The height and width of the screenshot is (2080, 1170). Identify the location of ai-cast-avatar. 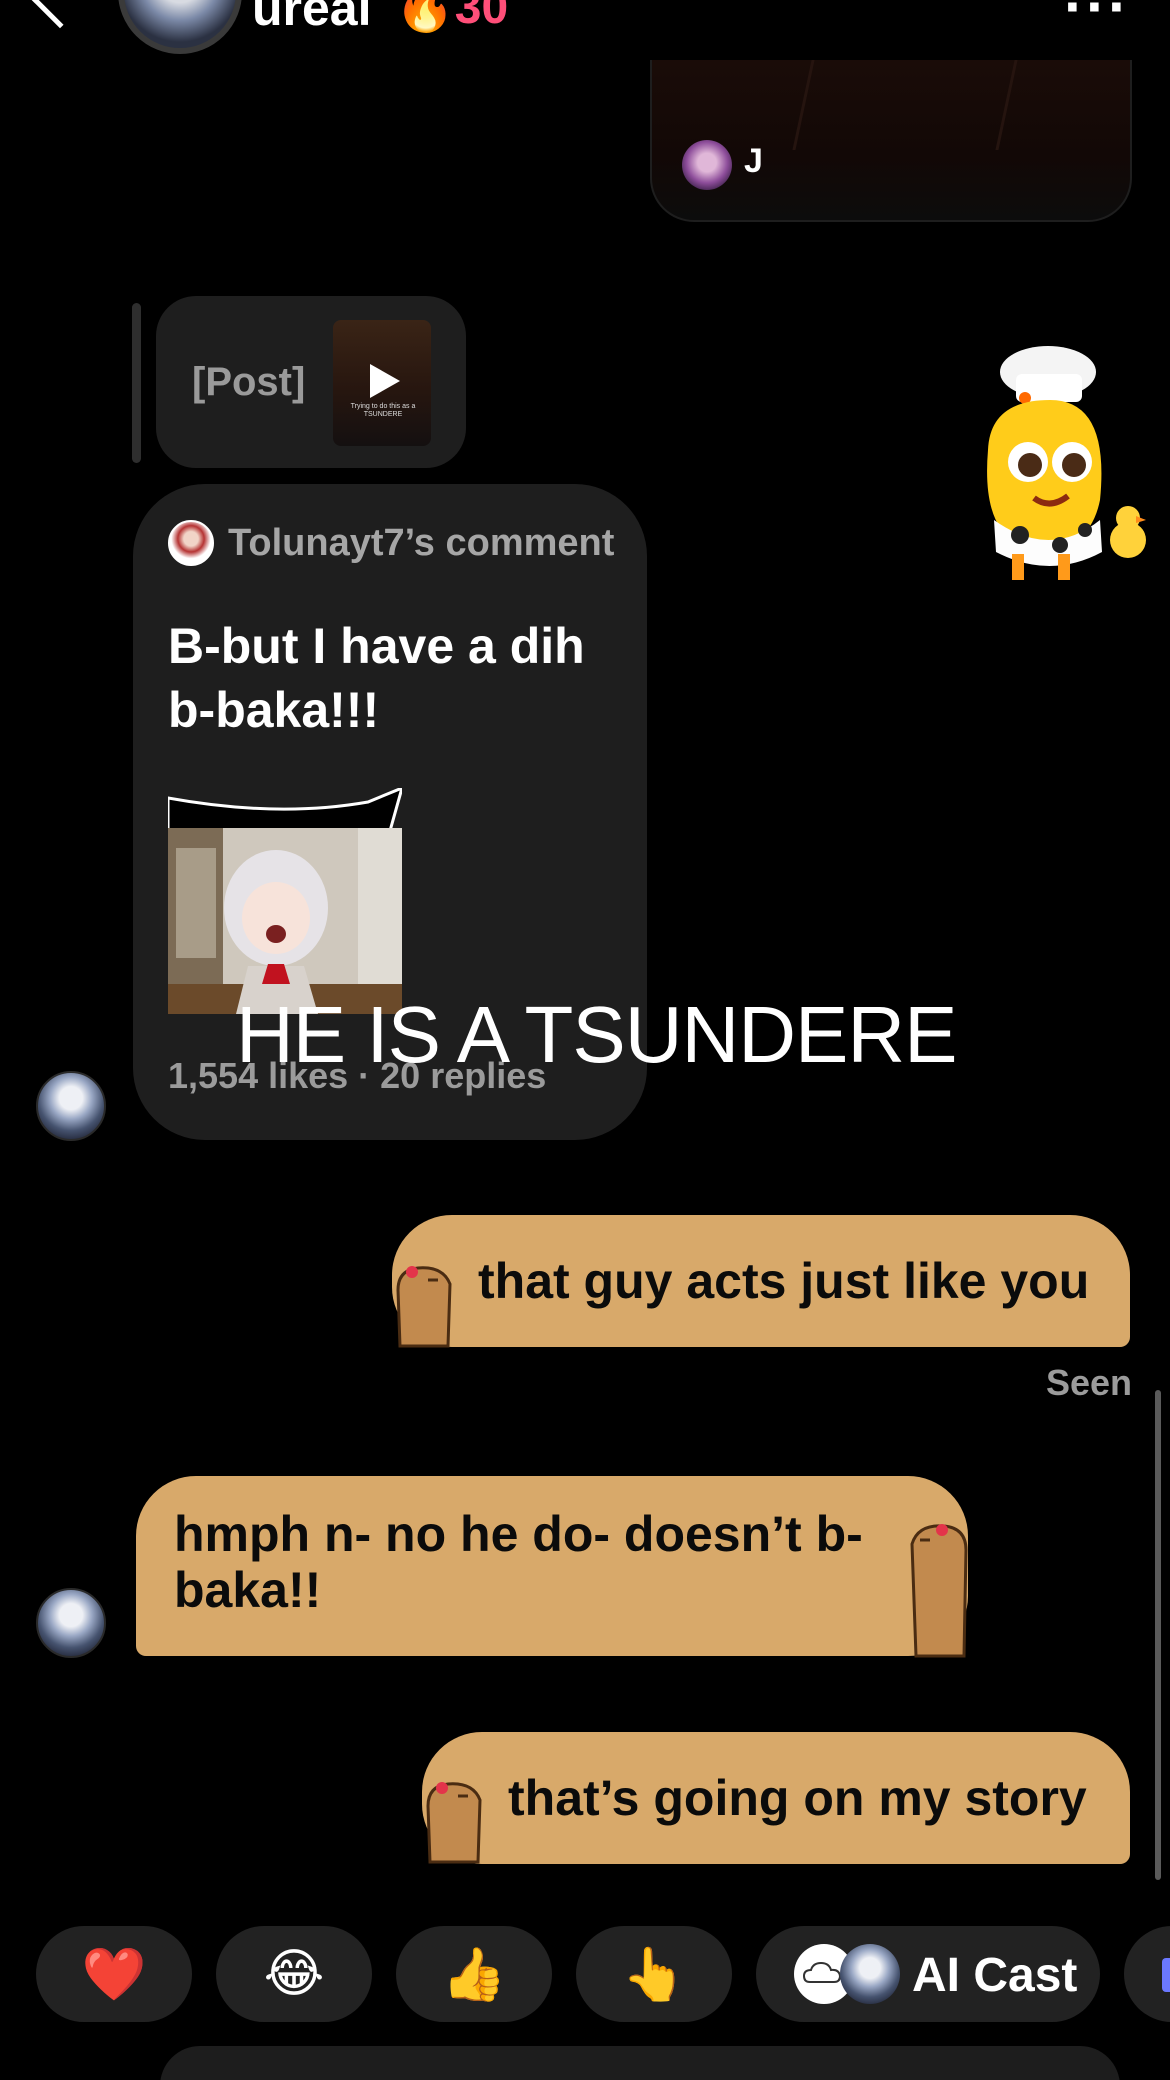
(870, 1974).